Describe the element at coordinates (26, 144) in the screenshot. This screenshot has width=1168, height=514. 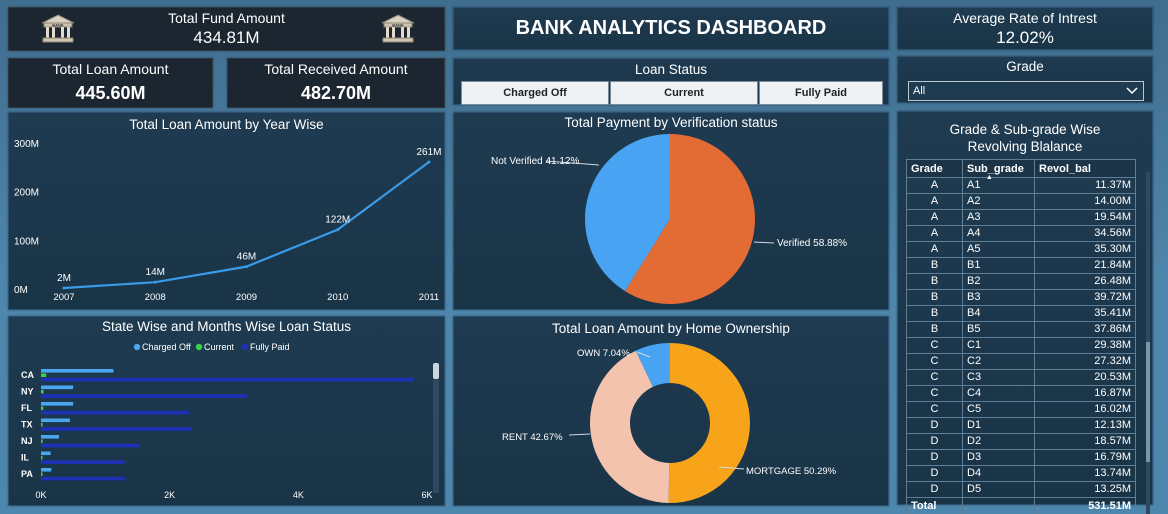
I see `y-tick-label: 300M` at that location.